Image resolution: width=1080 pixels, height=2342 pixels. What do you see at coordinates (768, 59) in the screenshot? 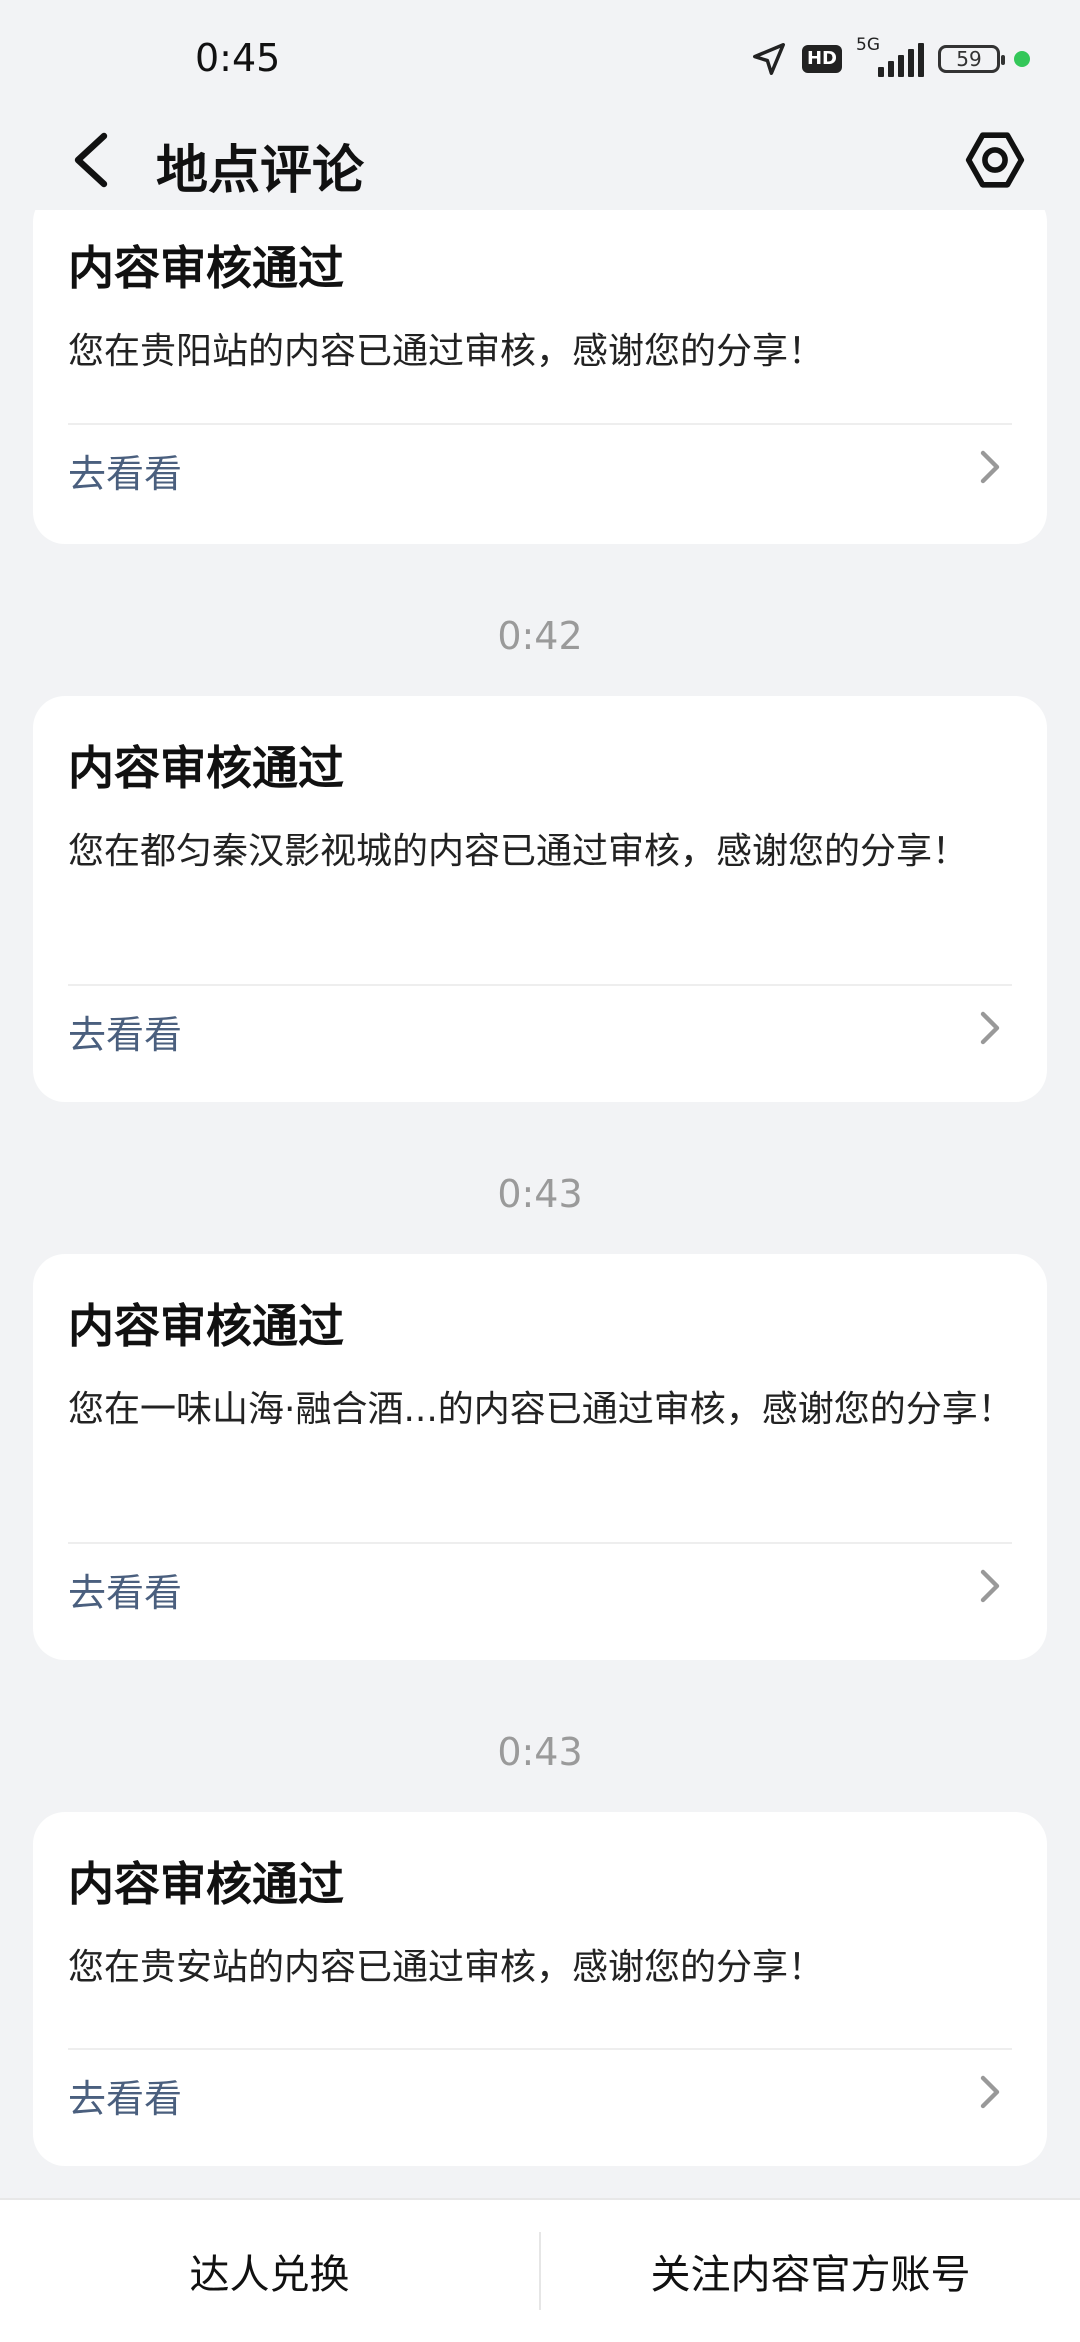
I see `location-arrow-icon` at bounding box center [768, 59].